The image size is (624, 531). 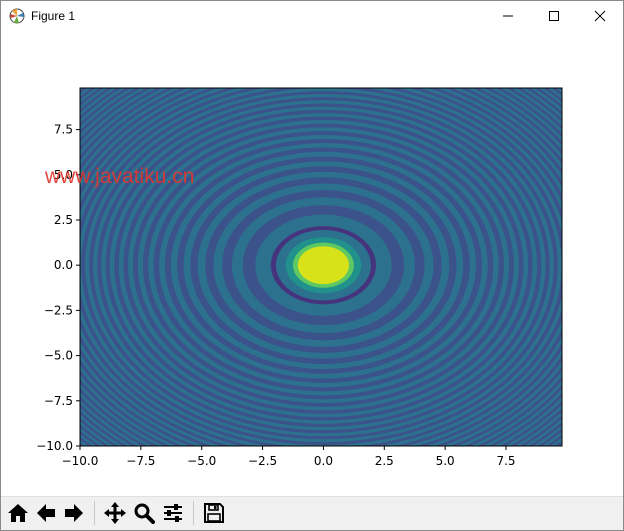 I want to click on forward-button, so click(x=74, y=513).